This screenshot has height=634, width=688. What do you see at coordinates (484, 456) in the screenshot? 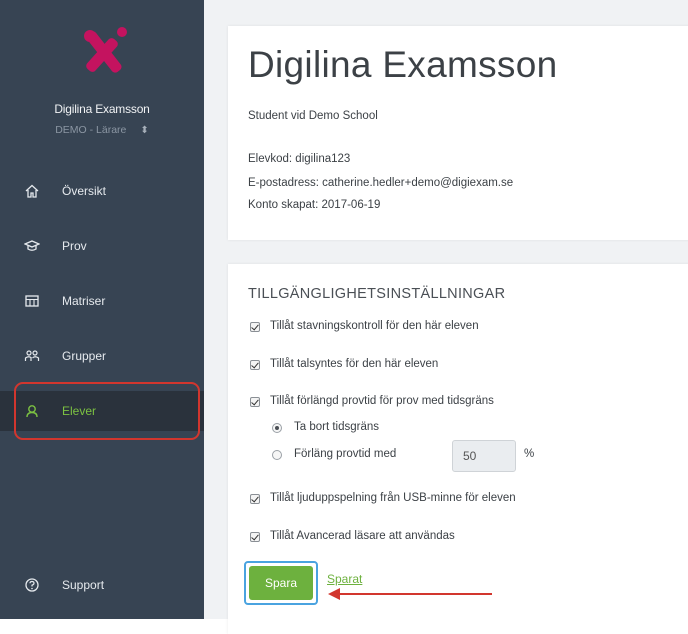
I see `extend-percent-input` at bounding box center [484, 456].